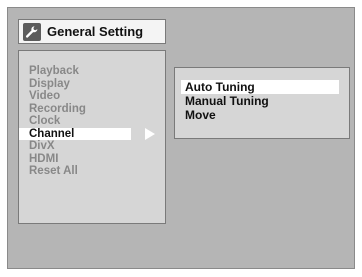 Image resolution: width=362 pixels, height=277 pixels. I want to click on wrench-icon, so click(32, 32).